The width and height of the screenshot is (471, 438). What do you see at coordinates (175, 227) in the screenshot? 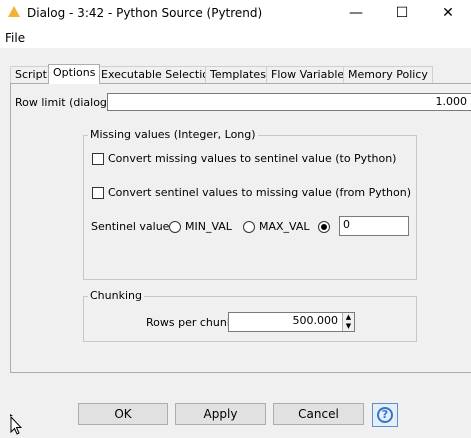
I see `min-val-radio` at bounding box center [175, 227].